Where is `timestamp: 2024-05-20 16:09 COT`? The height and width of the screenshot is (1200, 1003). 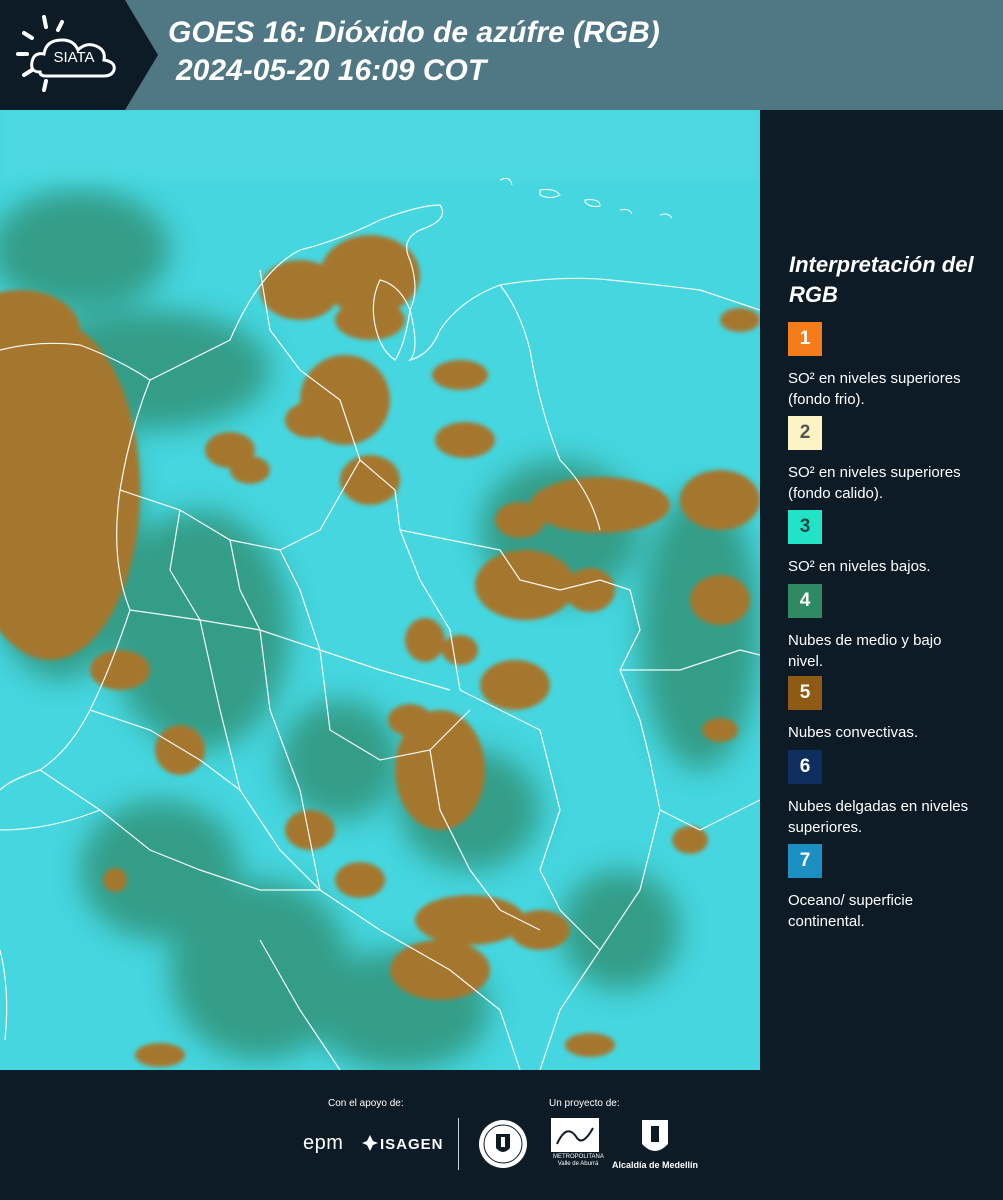 timestamp: 2024-05-20 16:09 COT is located at coordinates (331, 70).